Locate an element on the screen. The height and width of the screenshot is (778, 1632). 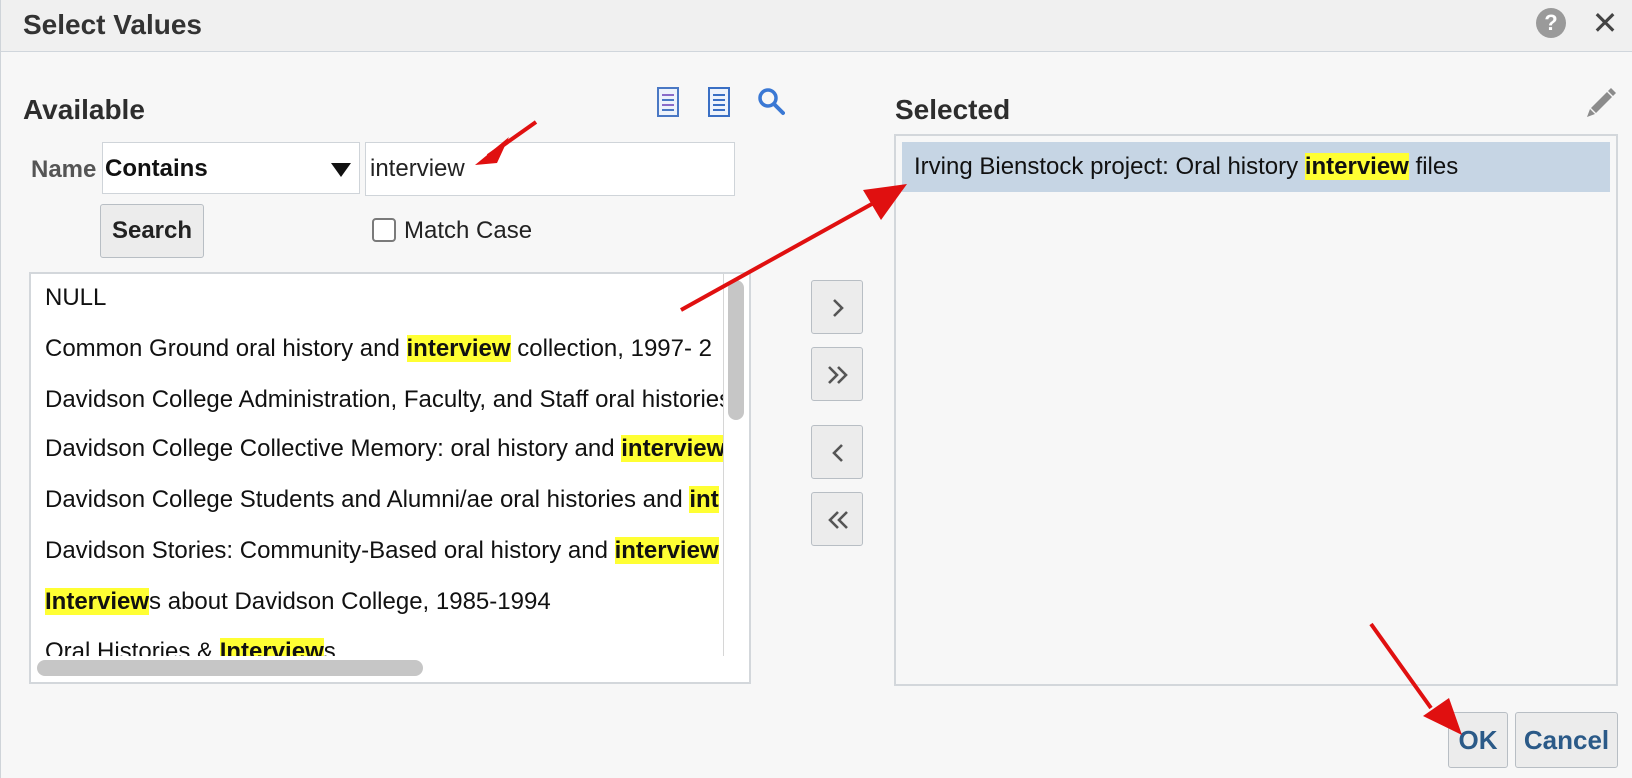
list-item: Oral Histories & Interviews is located at coordinates (190, 644).